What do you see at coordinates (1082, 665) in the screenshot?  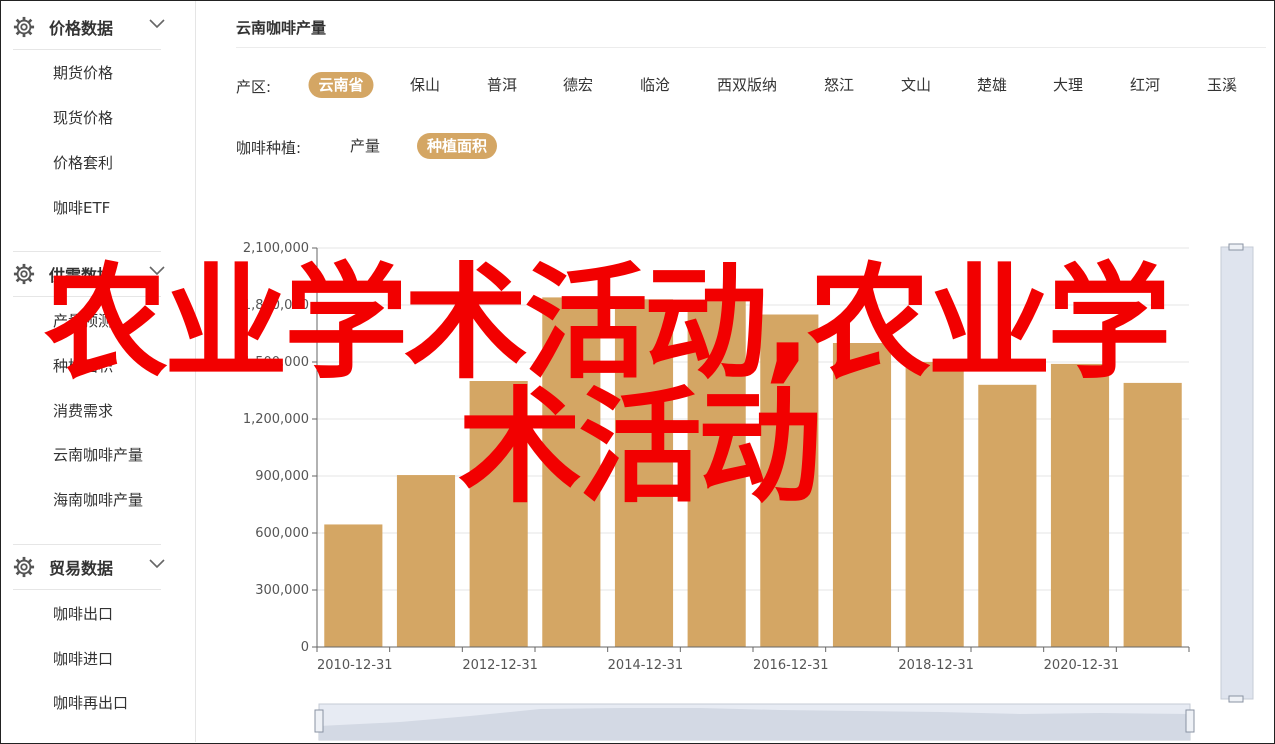 I see `x-tick-label: 2020-12-31` at bounding box center [1082, 665].